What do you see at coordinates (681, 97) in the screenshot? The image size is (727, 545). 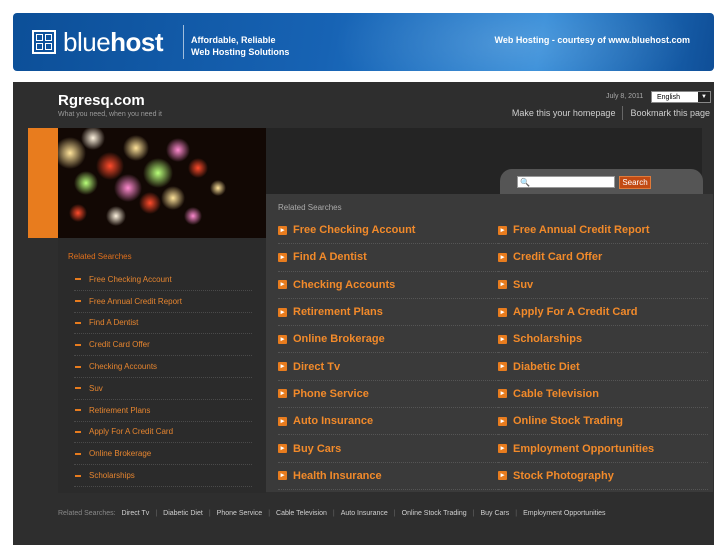 I see `language-select: English ▼` at bounding box center [681, 97].